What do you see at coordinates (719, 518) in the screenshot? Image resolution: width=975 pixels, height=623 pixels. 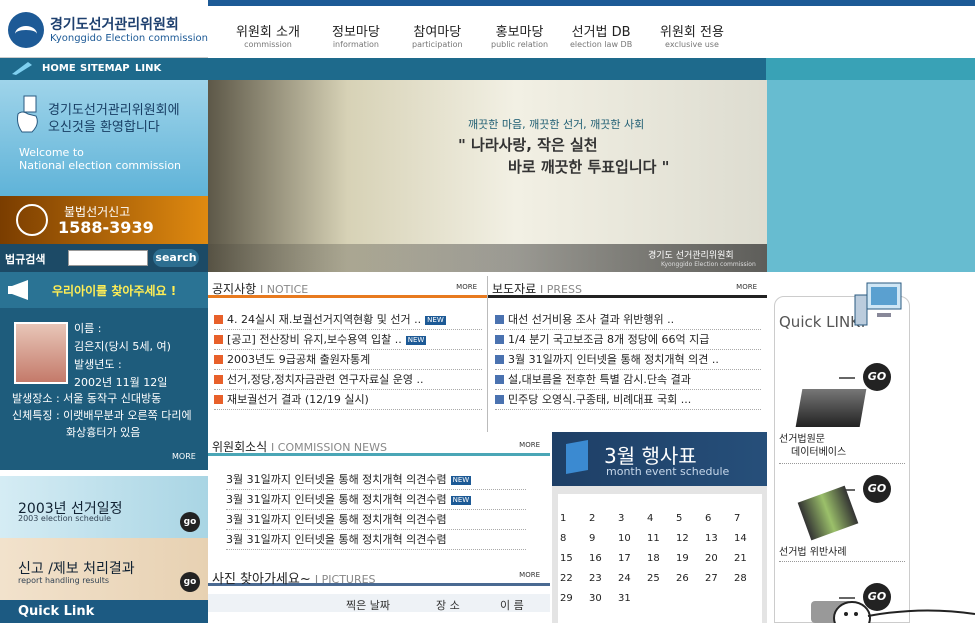 I see `calendar-day: 6` at bounding box center [719, 518].